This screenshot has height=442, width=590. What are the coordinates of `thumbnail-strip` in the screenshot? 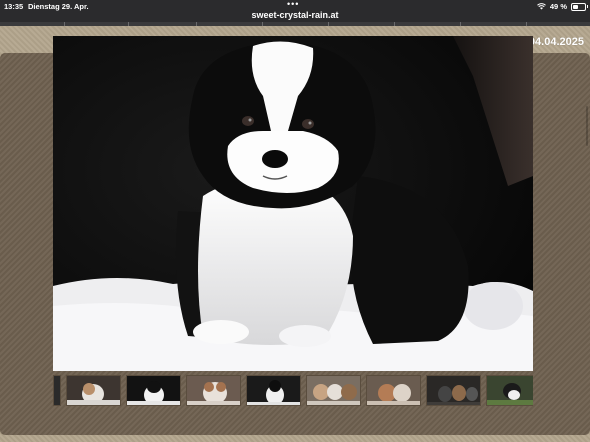 It's located at (293, 390).